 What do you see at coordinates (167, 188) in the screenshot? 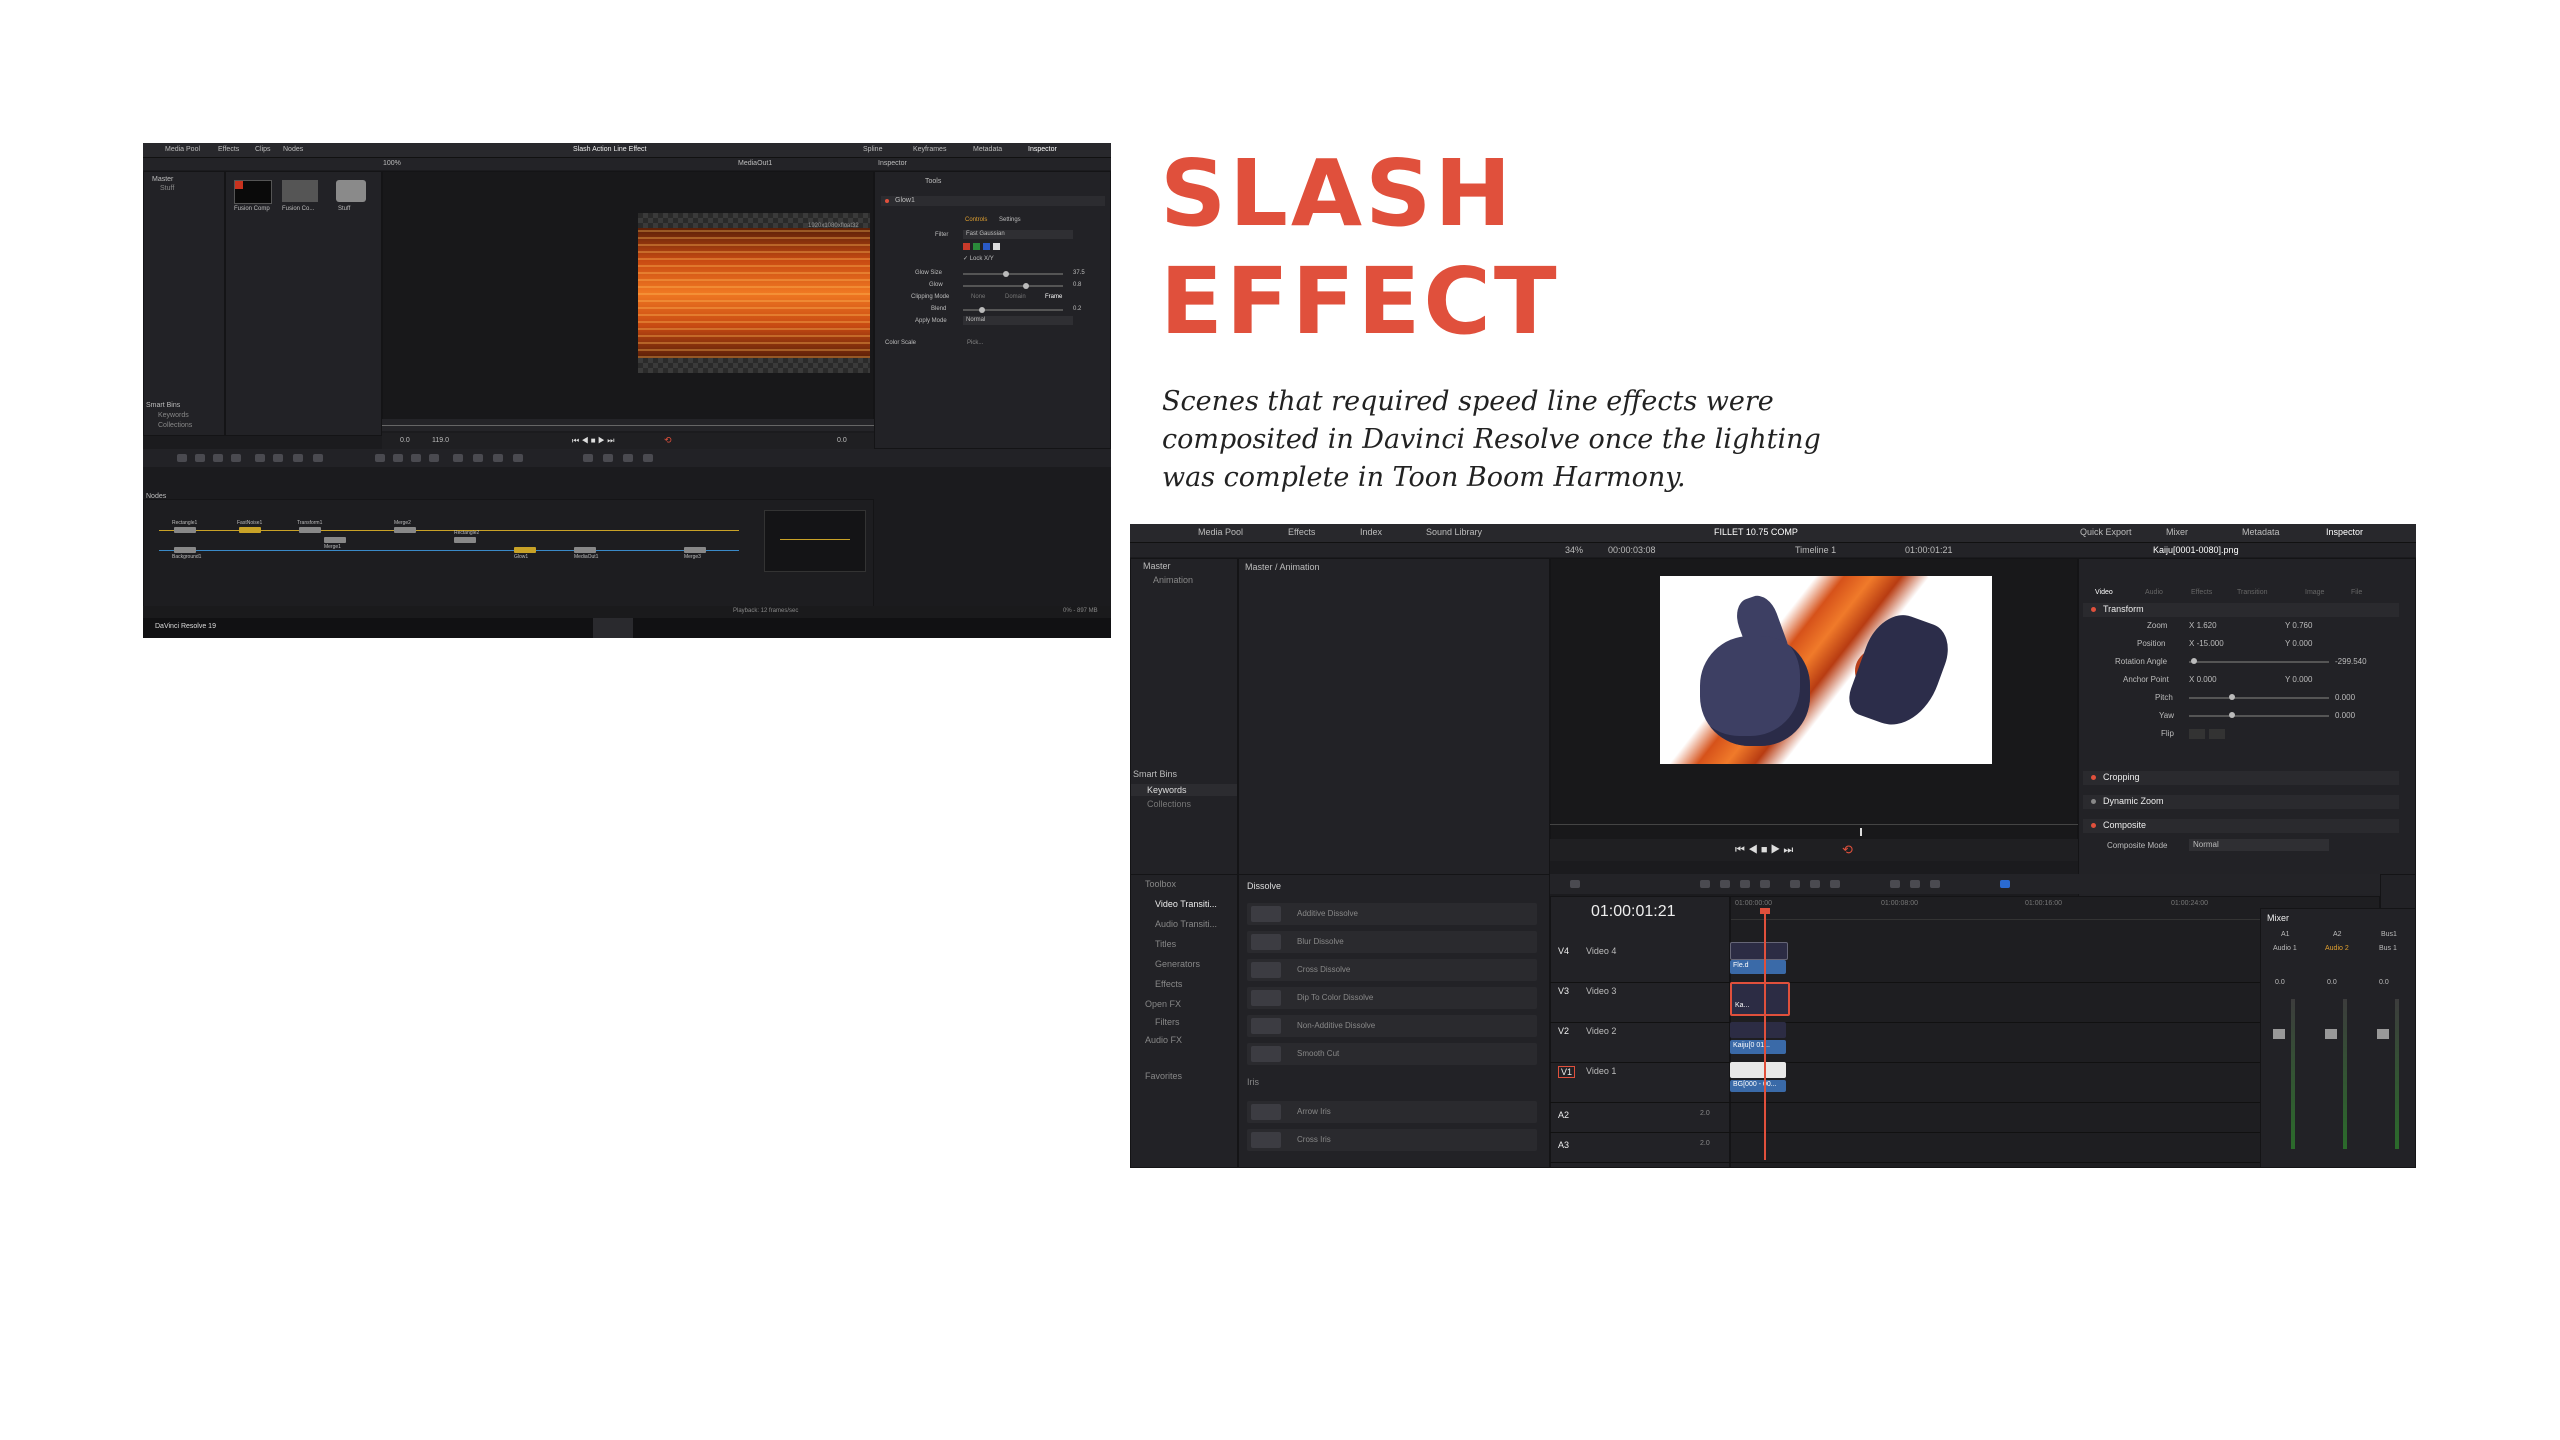
I see `bin-stuff: Stuff` at bounding box center [167, 188].